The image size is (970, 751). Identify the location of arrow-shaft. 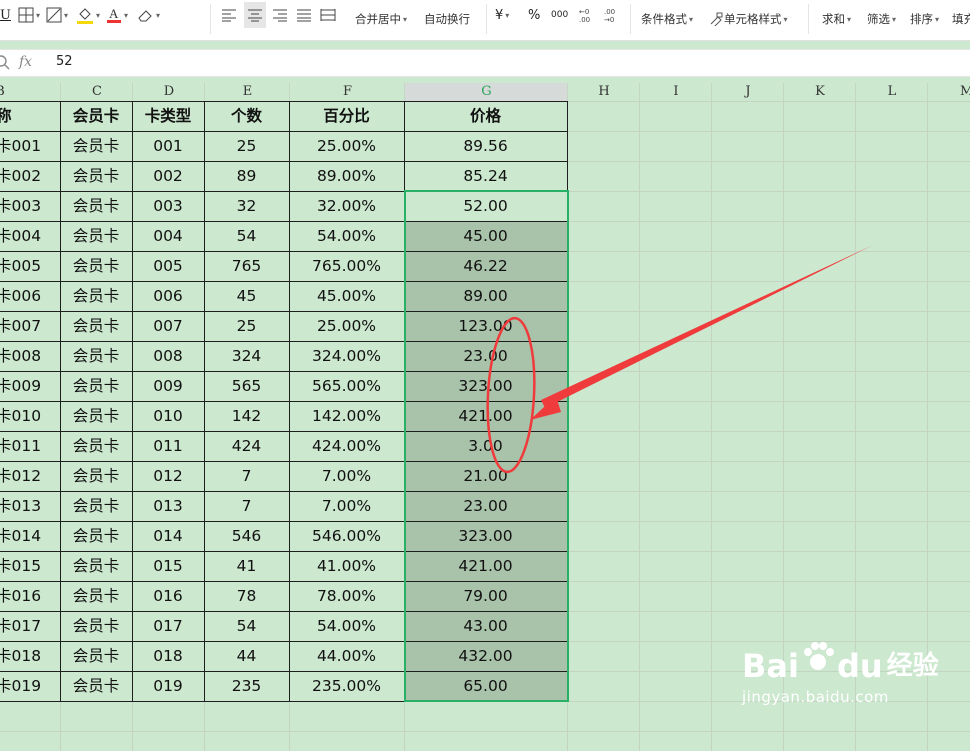
(707, 326).